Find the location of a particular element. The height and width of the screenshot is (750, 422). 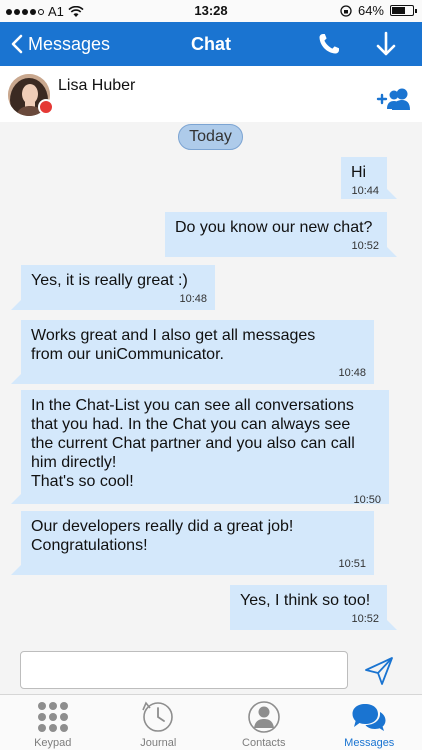

message-bubble-outgoing: Yes, I think so too! 10:52 is located at coordinates (313, 607).